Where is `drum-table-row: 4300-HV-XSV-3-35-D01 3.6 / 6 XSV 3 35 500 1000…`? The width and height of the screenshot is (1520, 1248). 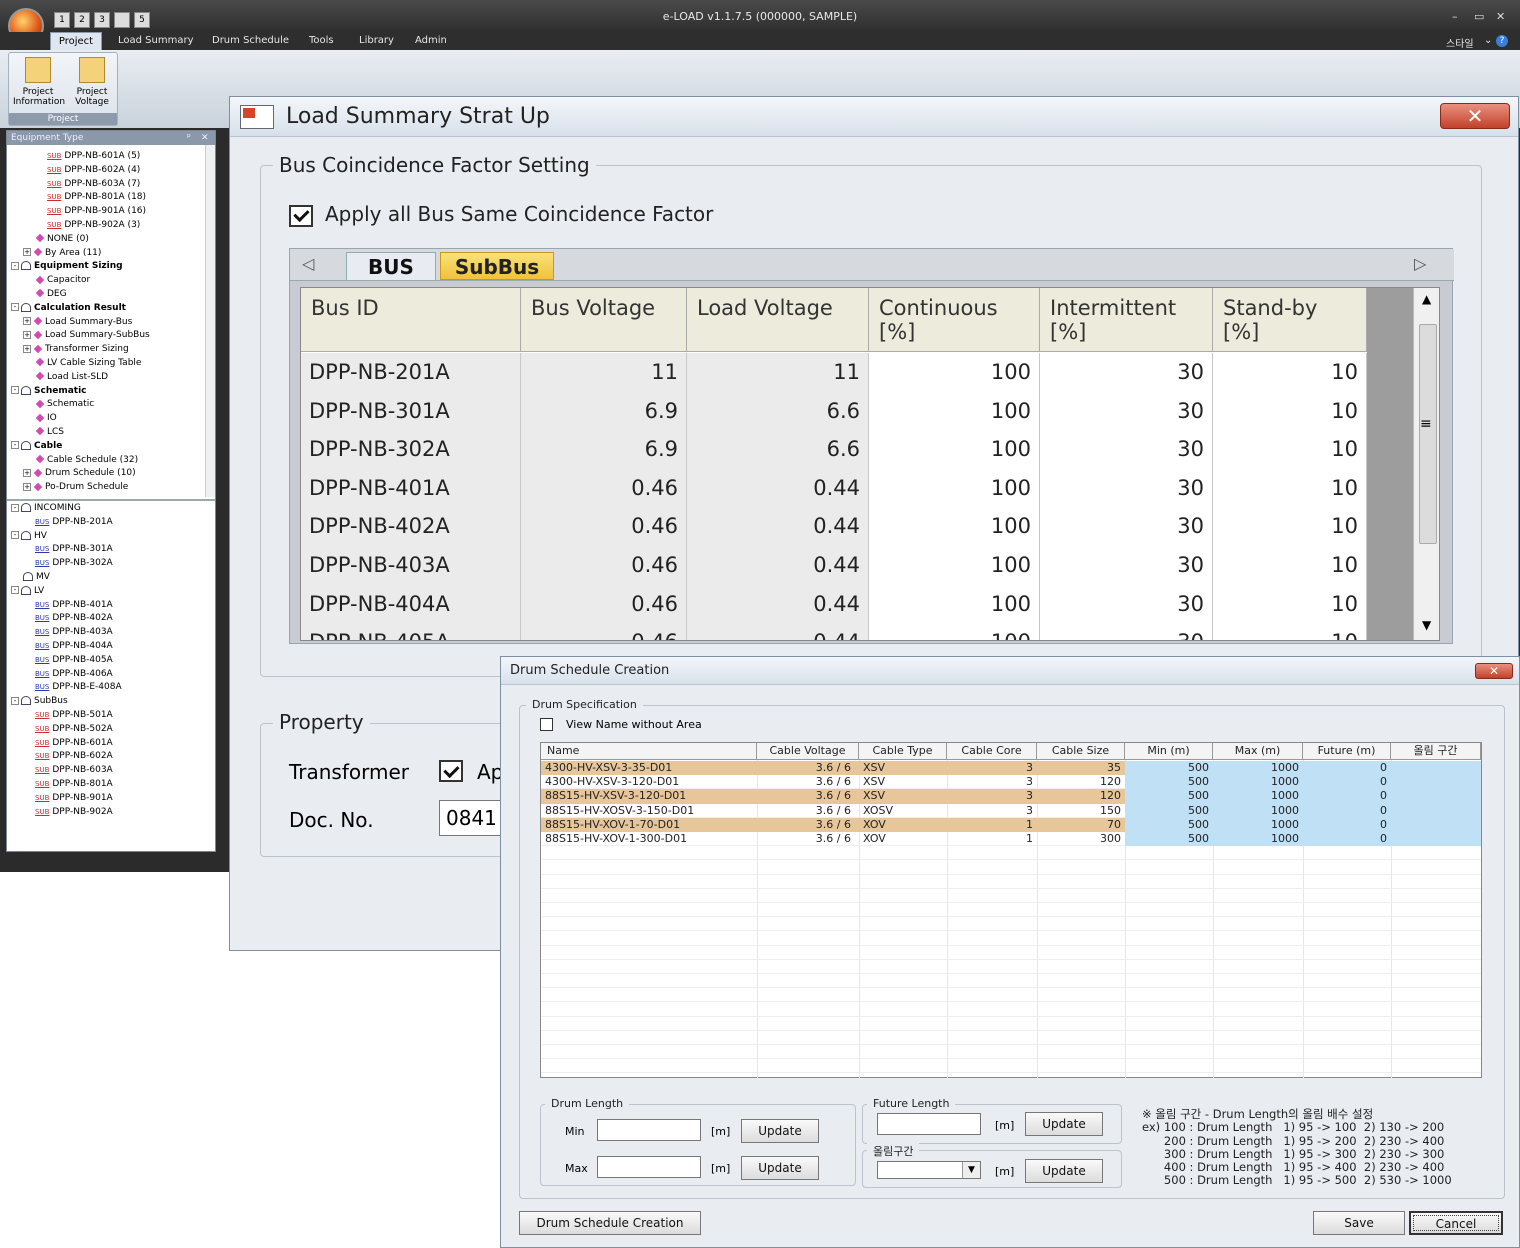
drum-table-row: 4300-HV-XSV-3-35-D01 3.6 / 6 XSV 3 35 500 1000… is located at coordinates (1011, 768).